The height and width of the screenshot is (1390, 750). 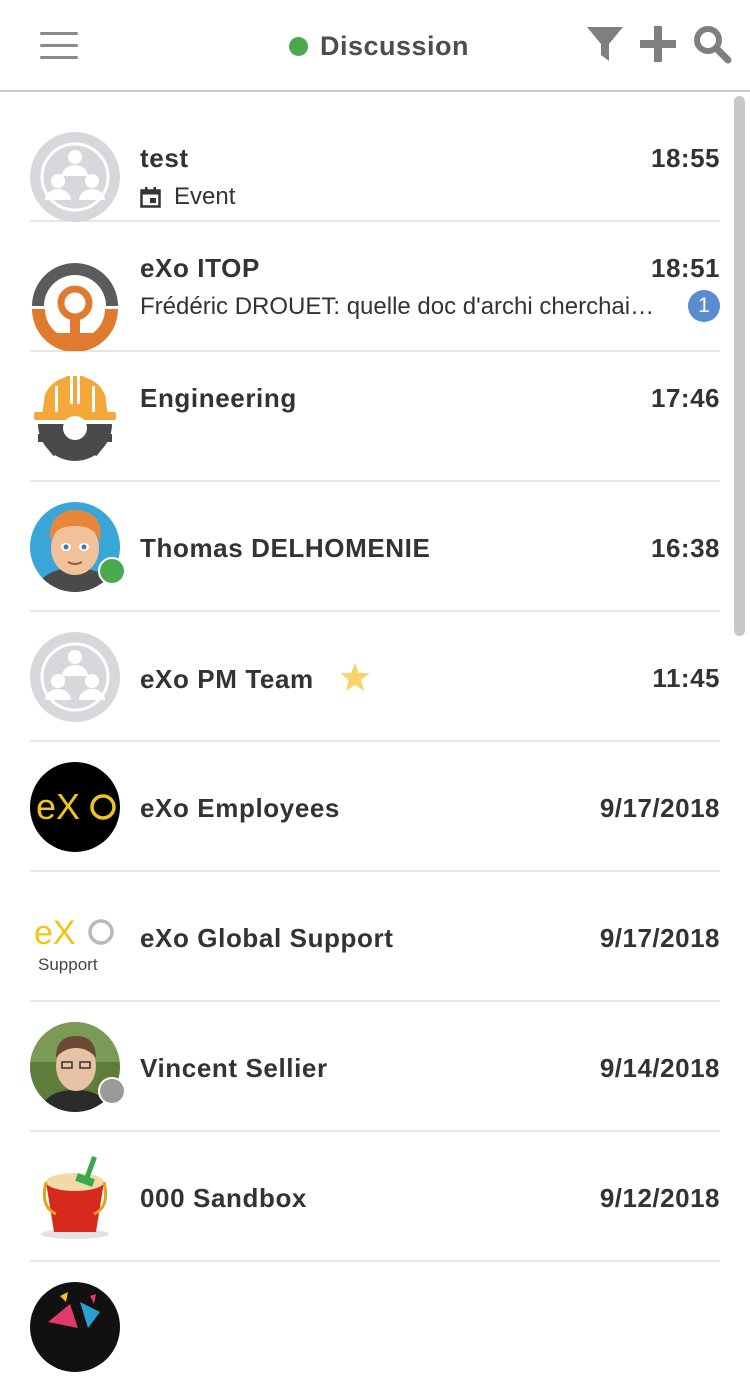 I want to click on search-icon, so click(x=712, y=44).